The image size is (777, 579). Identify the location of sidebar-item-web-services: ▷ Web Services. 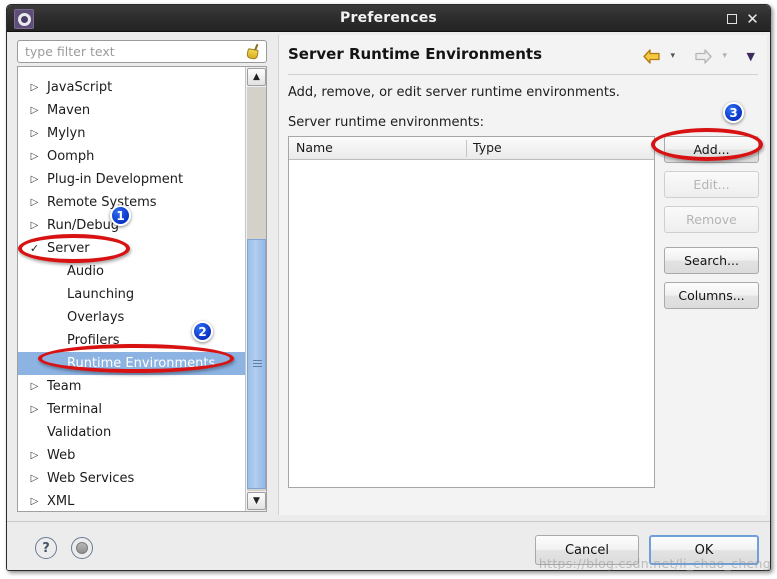
(132, 478).